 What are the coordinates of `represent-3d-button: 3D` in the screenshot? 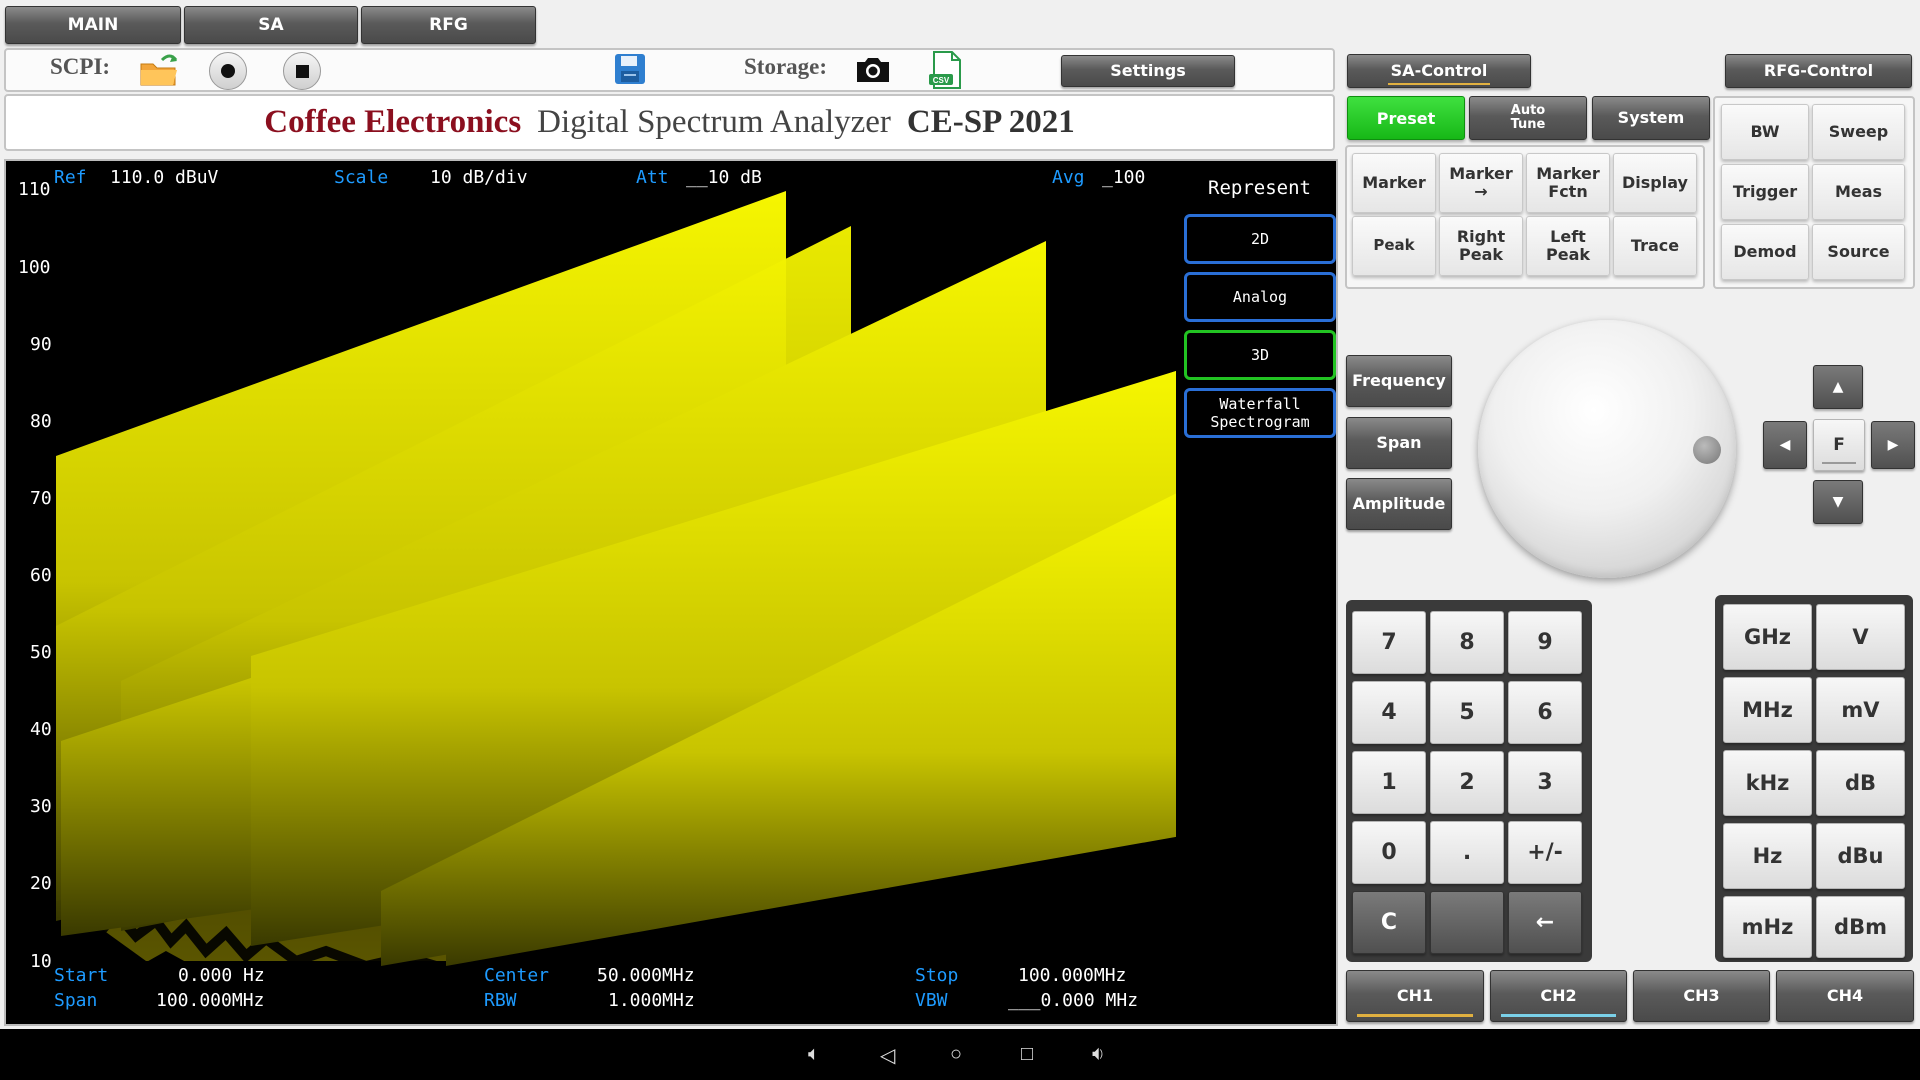 It's located at (1260, 355).